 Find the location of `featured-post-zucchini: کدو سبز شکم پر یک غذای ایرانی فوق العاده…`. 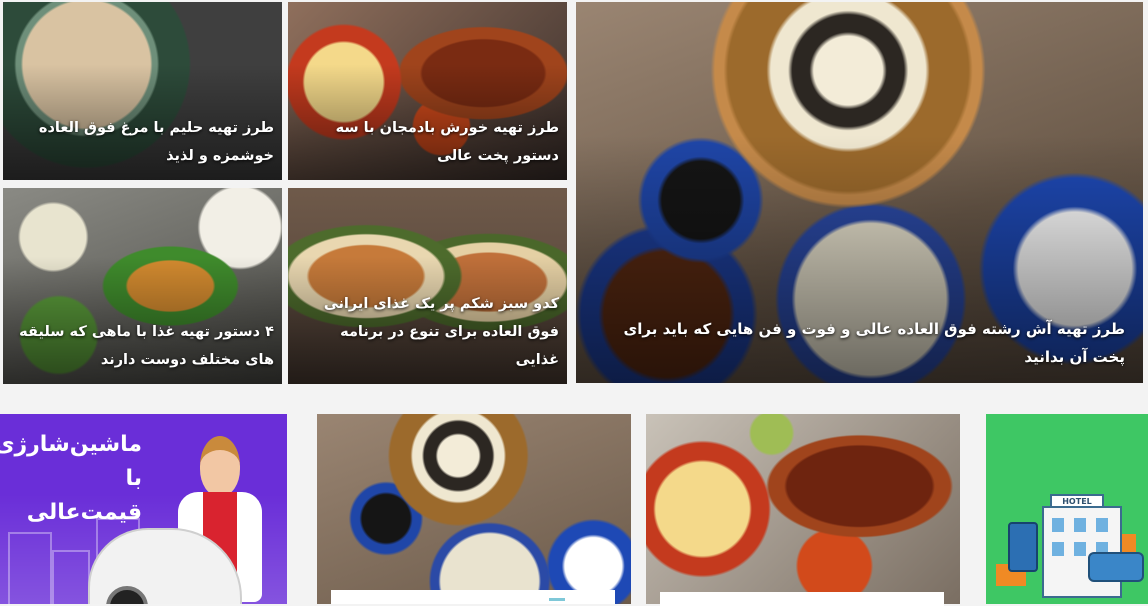

featured-post-zucchini: کدو سبز شکم پر یک غذای ایرانی فوق العاده… is located at coordinates (427, 286).